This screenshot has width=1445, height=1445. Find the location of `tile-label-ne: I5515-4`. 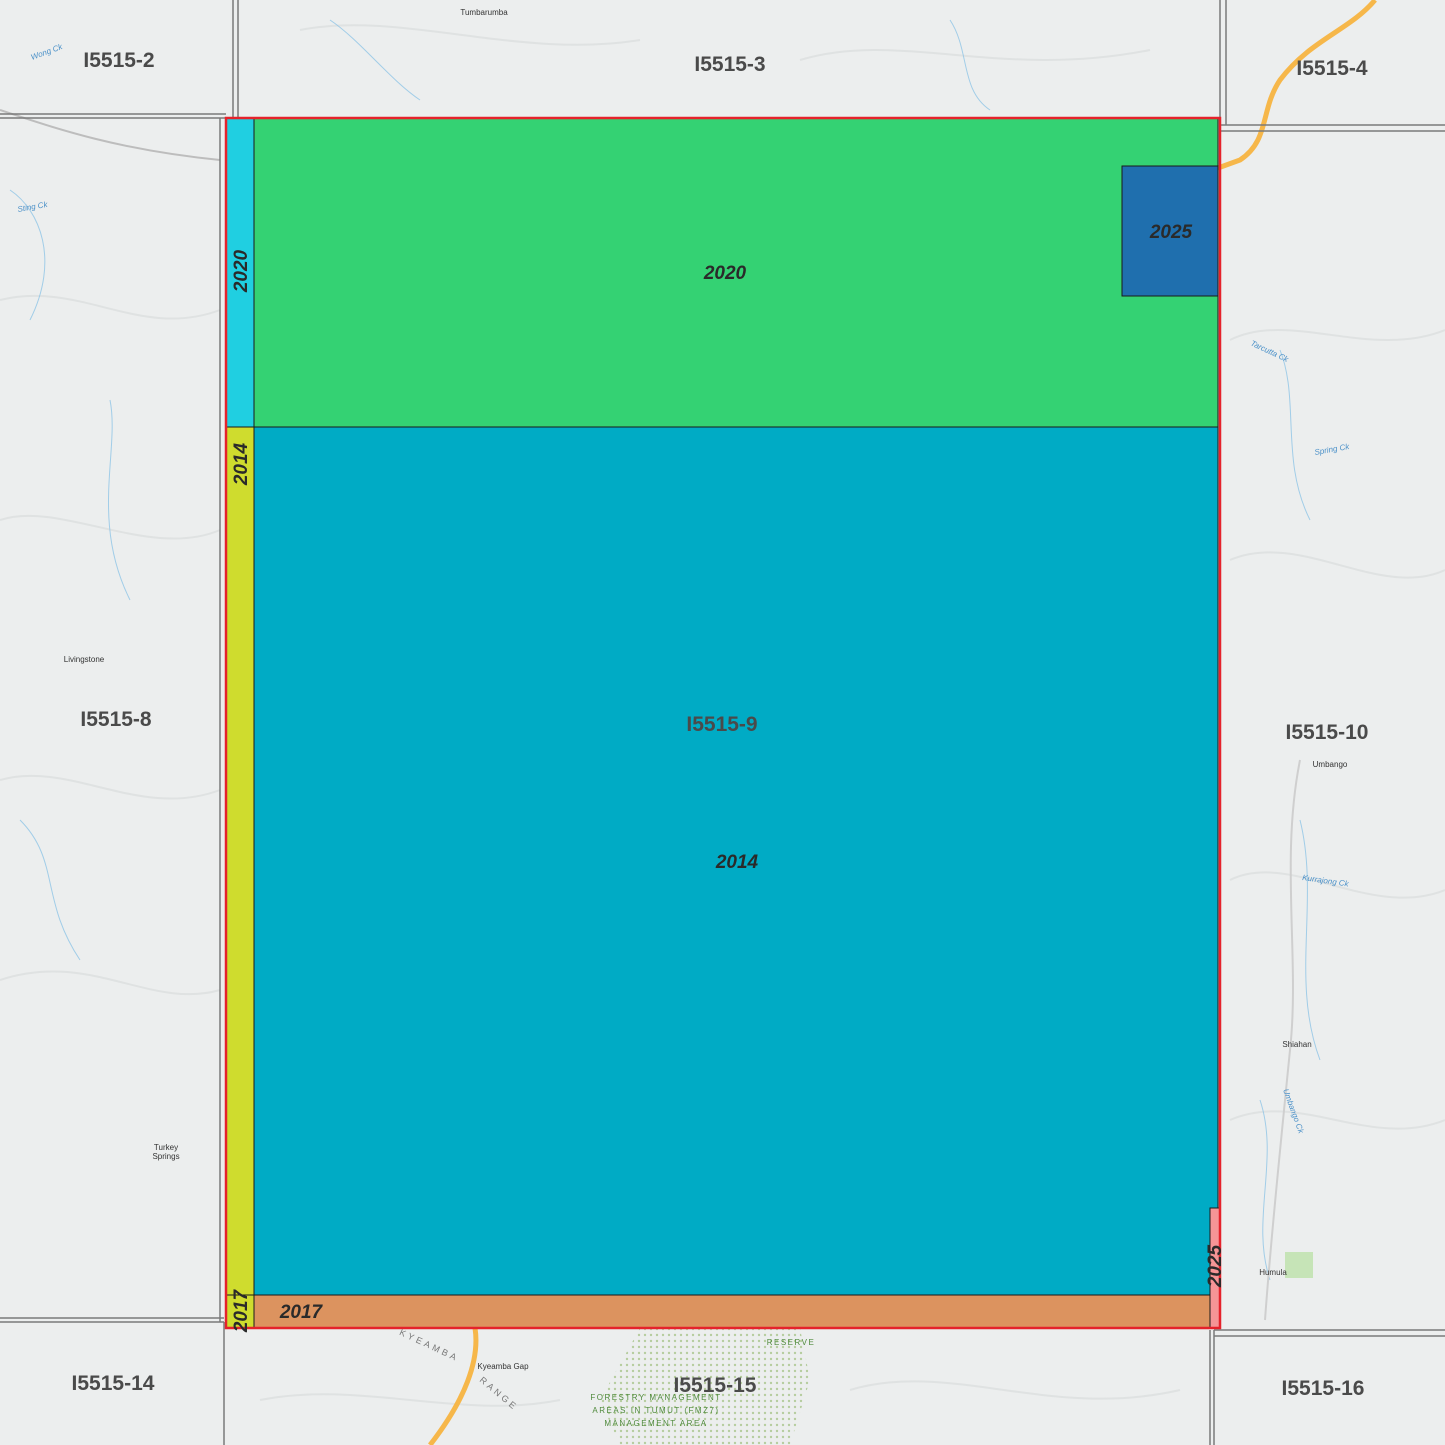

tile-label-ne: I5515-4 is located at coordinates (1332, 68).